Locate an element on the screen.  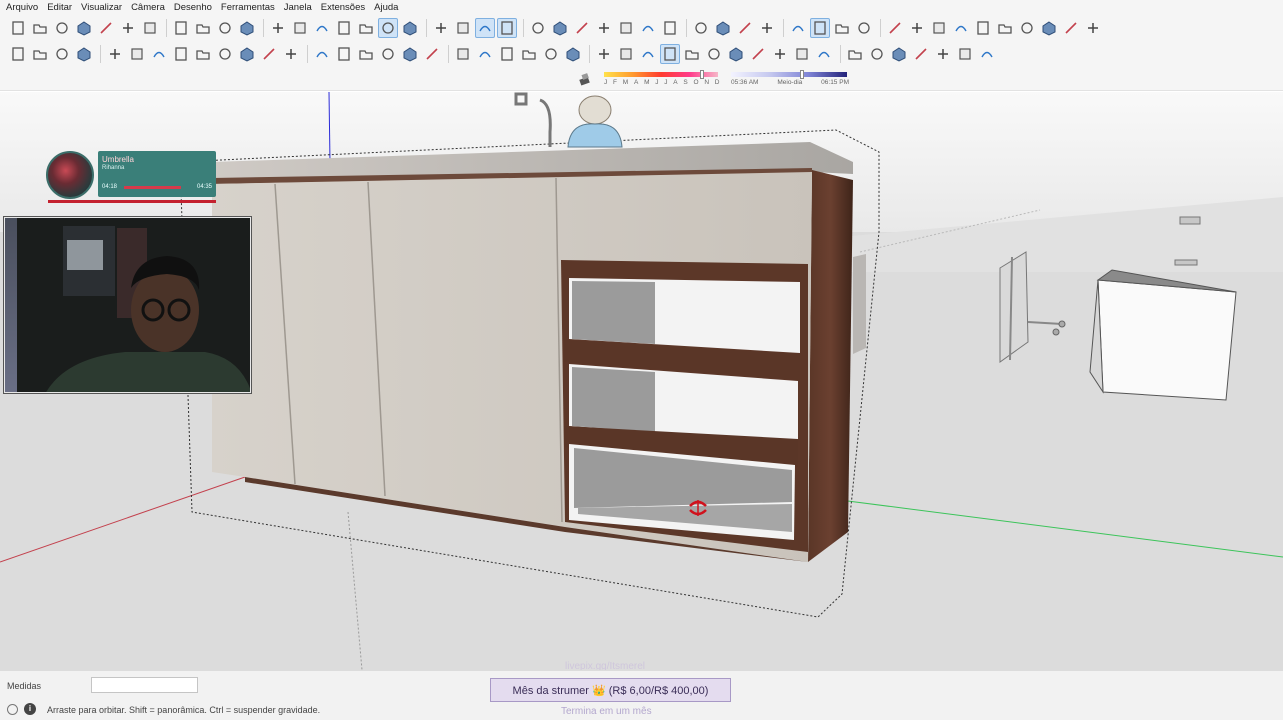
top-view-icon is located at coordinates (463, 28).